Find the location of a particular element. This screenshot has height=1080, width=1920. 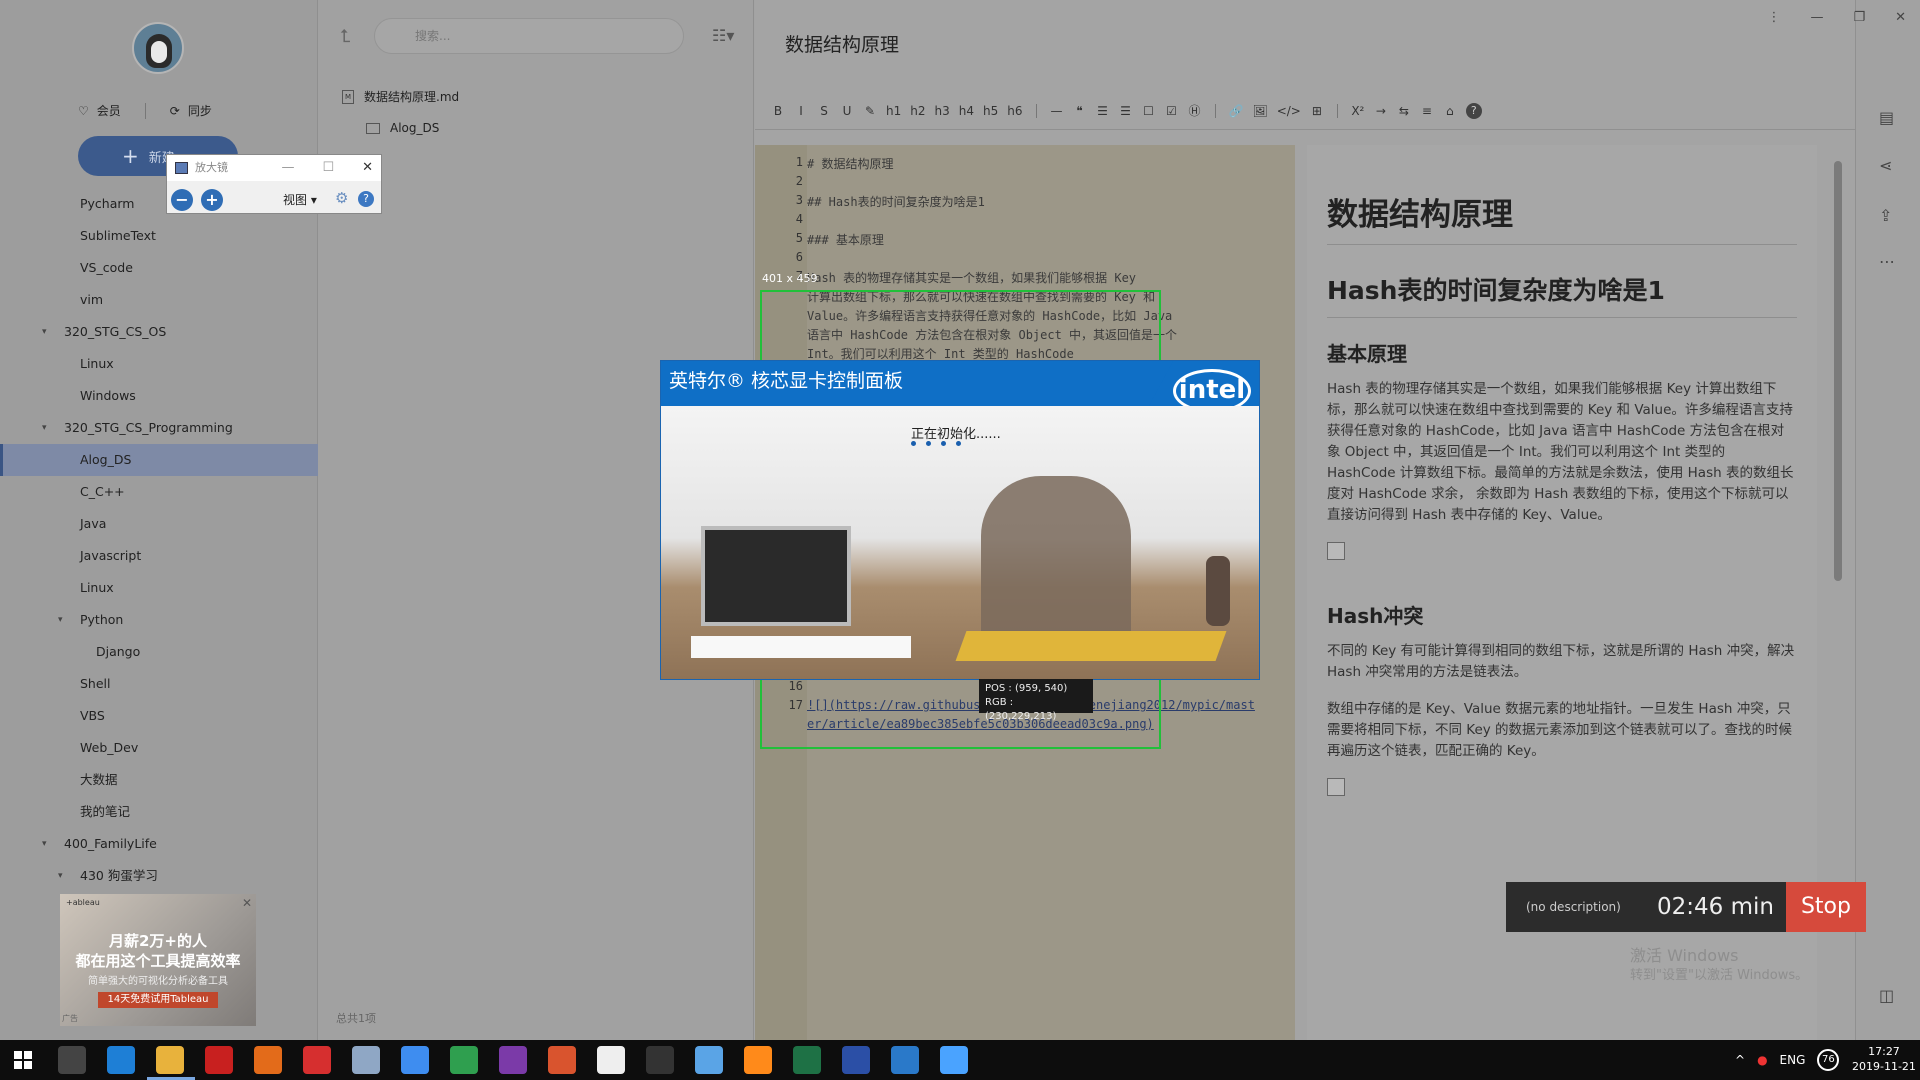

menu-icon: ⋮ is located at coordinates (1773, 17).